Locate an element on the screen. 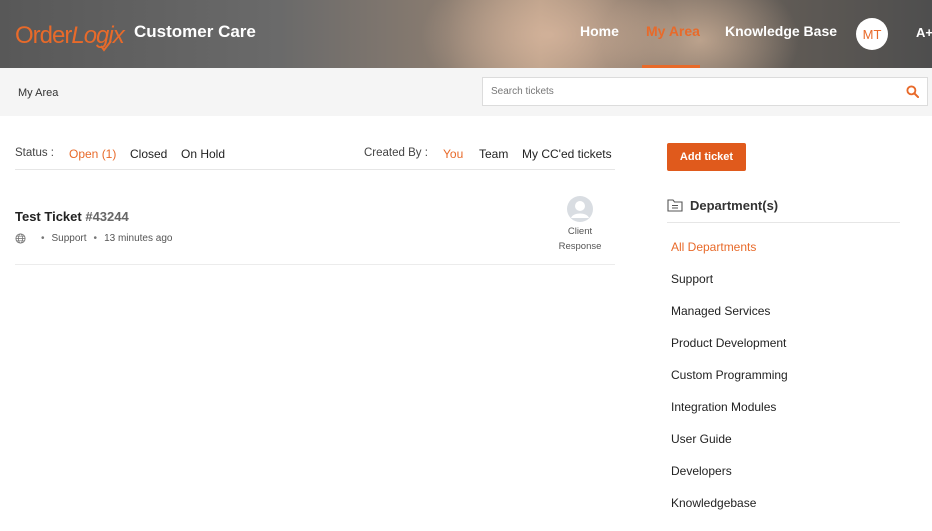 The height and width of the screenshot is (531, 932). user-avatar-icon is located at coordinates (580, 209).